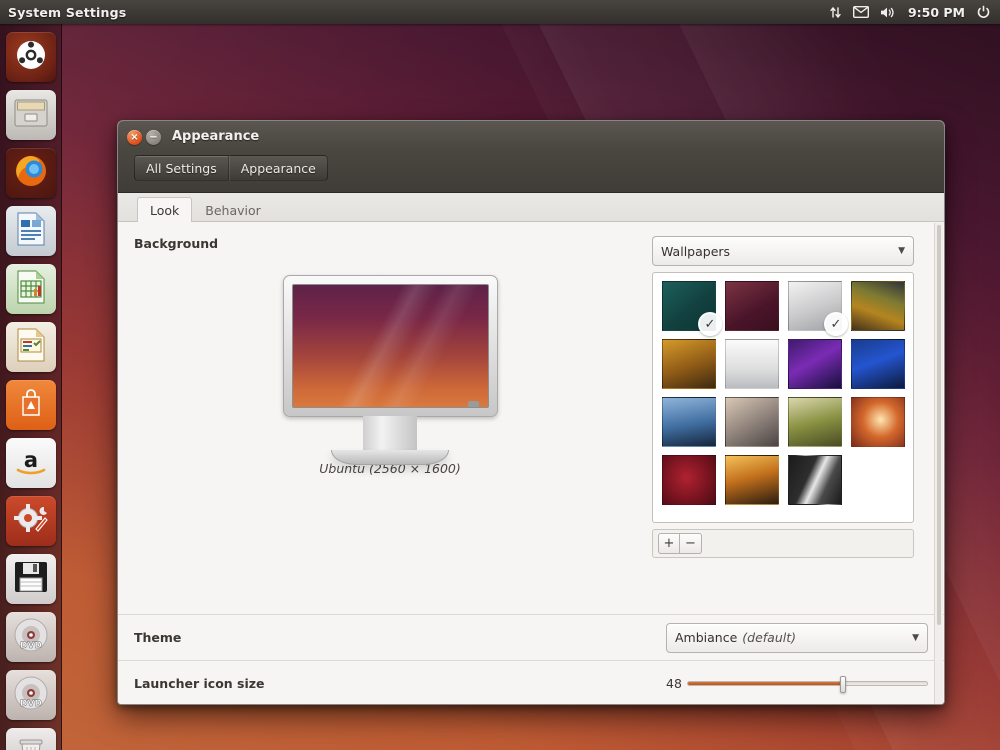 The width and height of the screenshot is (1000, 750). I want to click on floppy-disk-icon, so click(31, 579).